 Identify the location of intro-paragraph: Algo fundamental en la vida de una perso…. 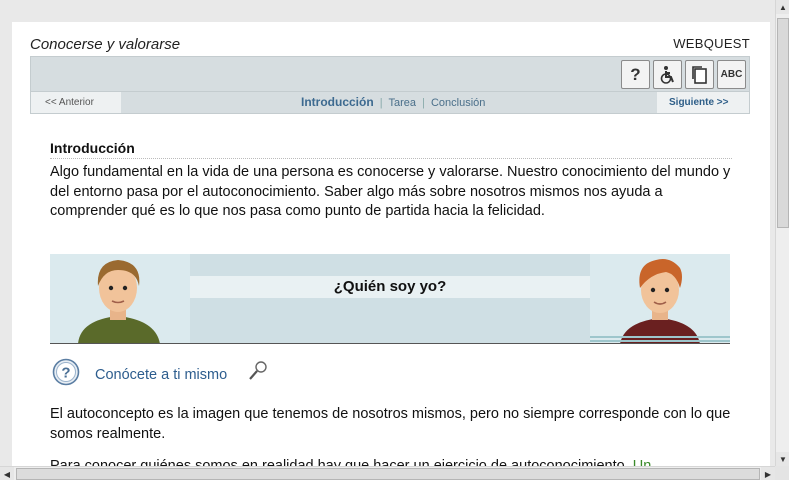
(390, 191).